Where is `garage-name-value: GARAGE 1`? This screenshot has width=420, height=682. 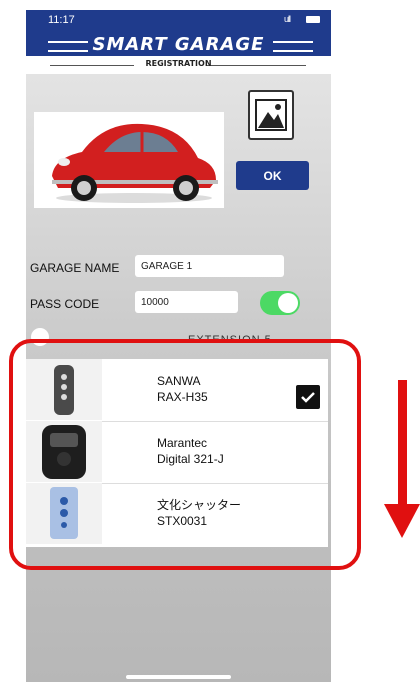
garage-name-value: GARAGE 1 is located at coordinates (167, 266).